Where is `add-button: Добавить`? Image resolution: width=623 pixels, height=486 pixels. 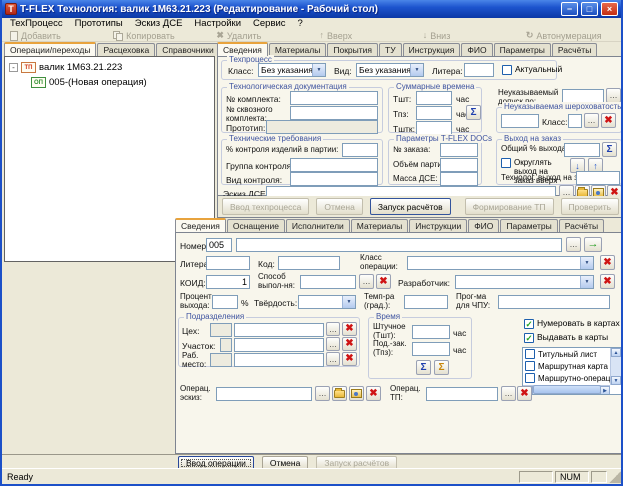 add-button: Добавить is located at coordinates (53, 35).